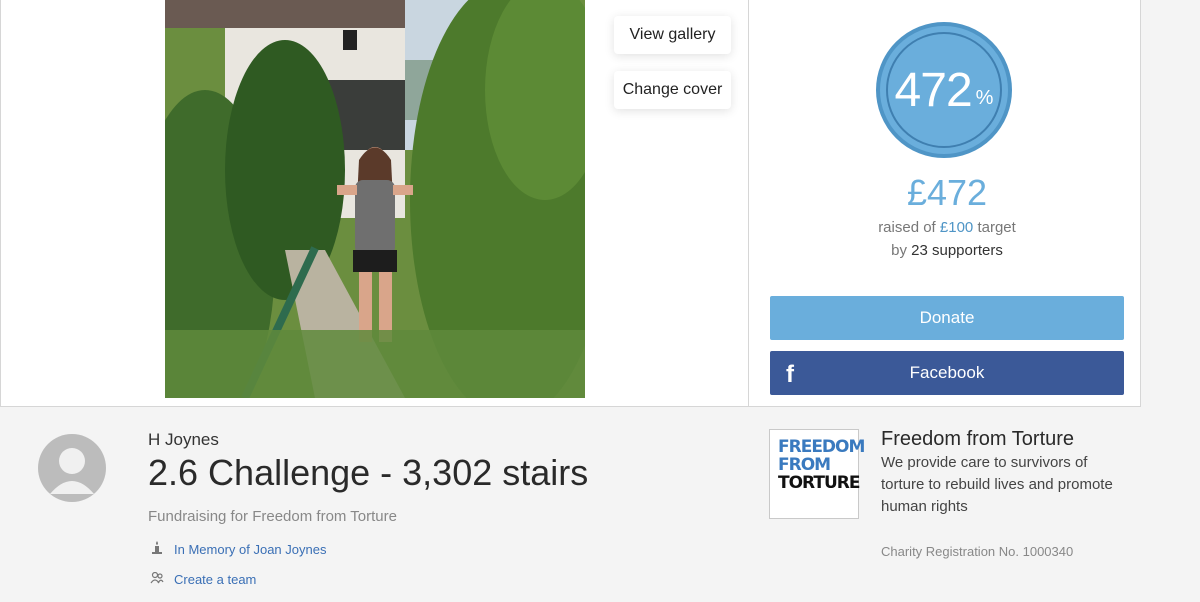 This screenshot has height=602, width=1200. Describe the element at coordinates (956, 227) in the screenshot. I see `target-amount: £100` at that location.